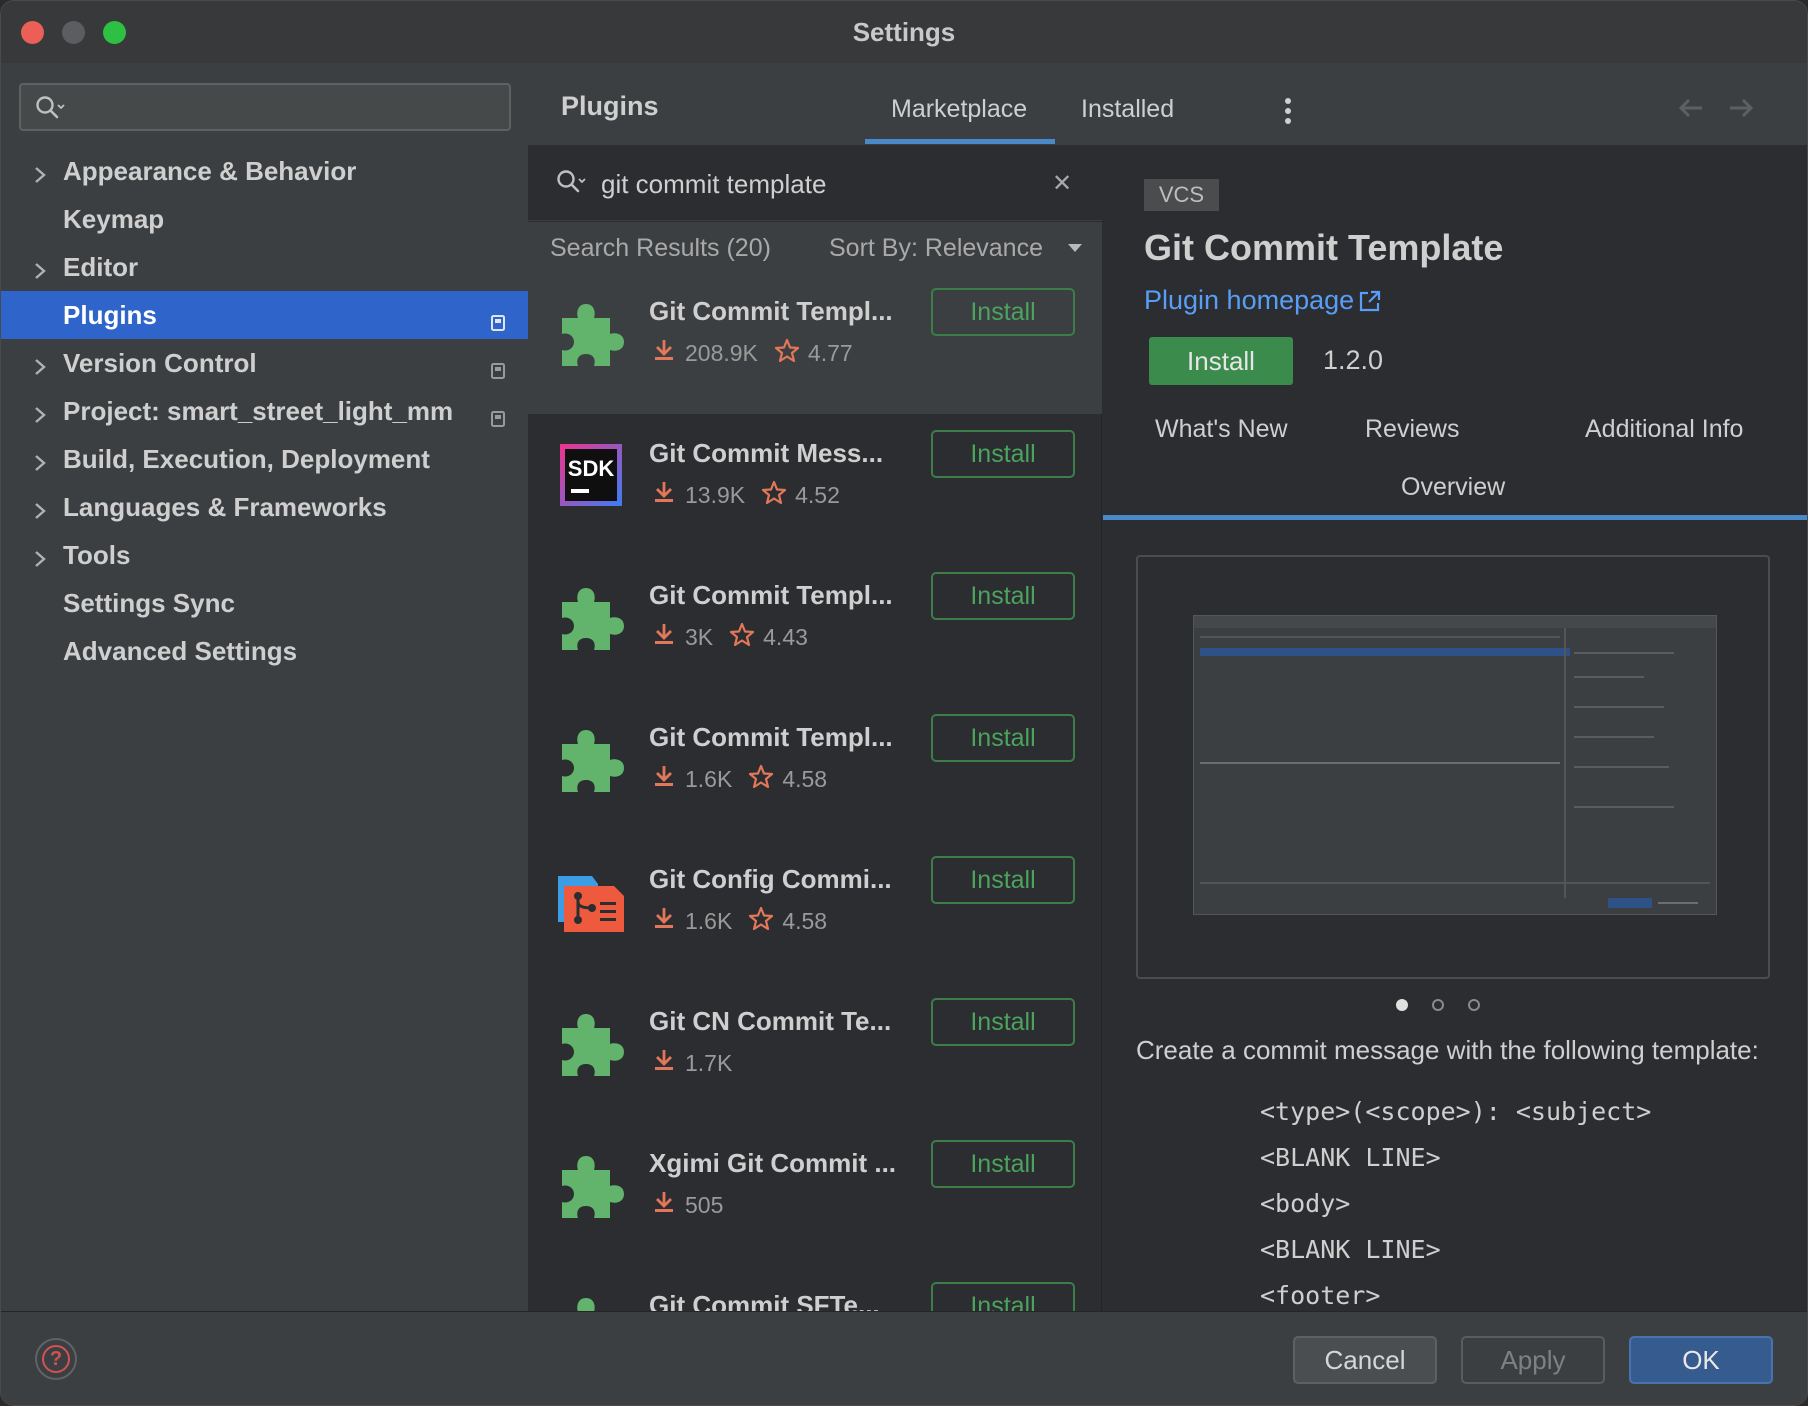 The height and width of the screenshot is (1406, 1808). I want to click on homepage-label: Plugin homepage, so click(1249, 300).